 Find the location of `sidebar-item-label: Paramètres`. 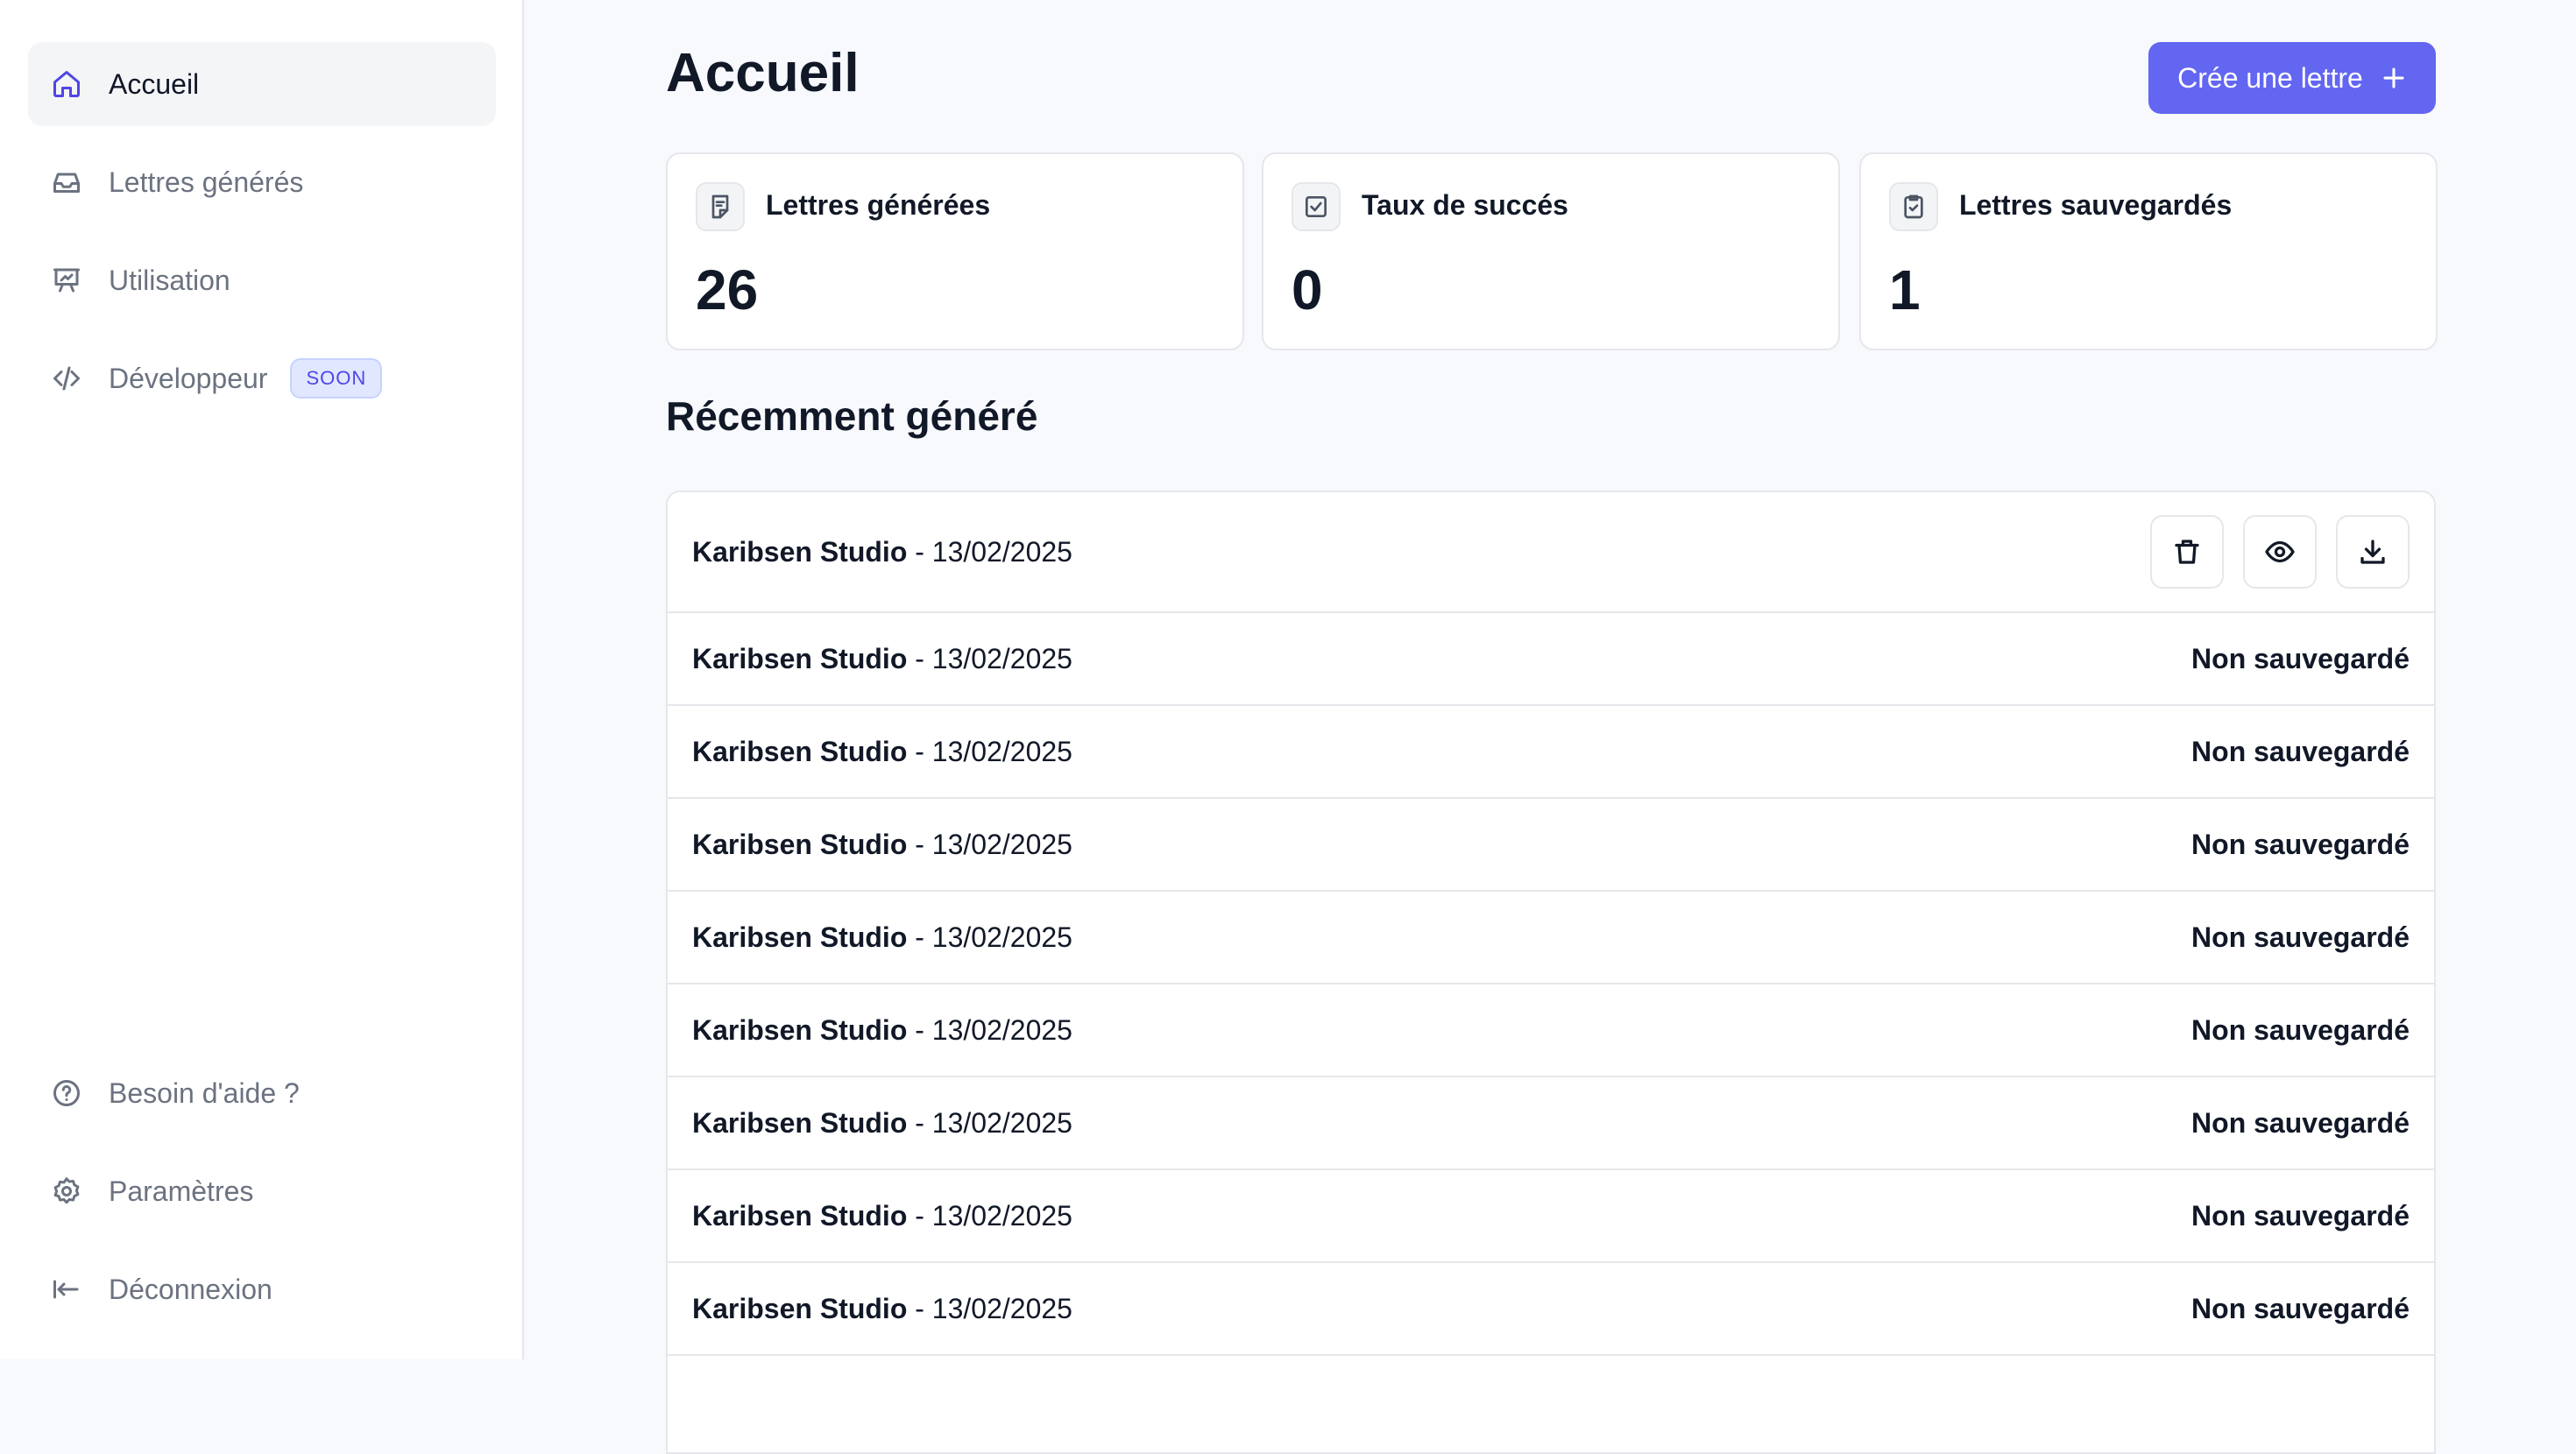

sidebar-item-label: Paramètres is located at coordinates (181, 1191).